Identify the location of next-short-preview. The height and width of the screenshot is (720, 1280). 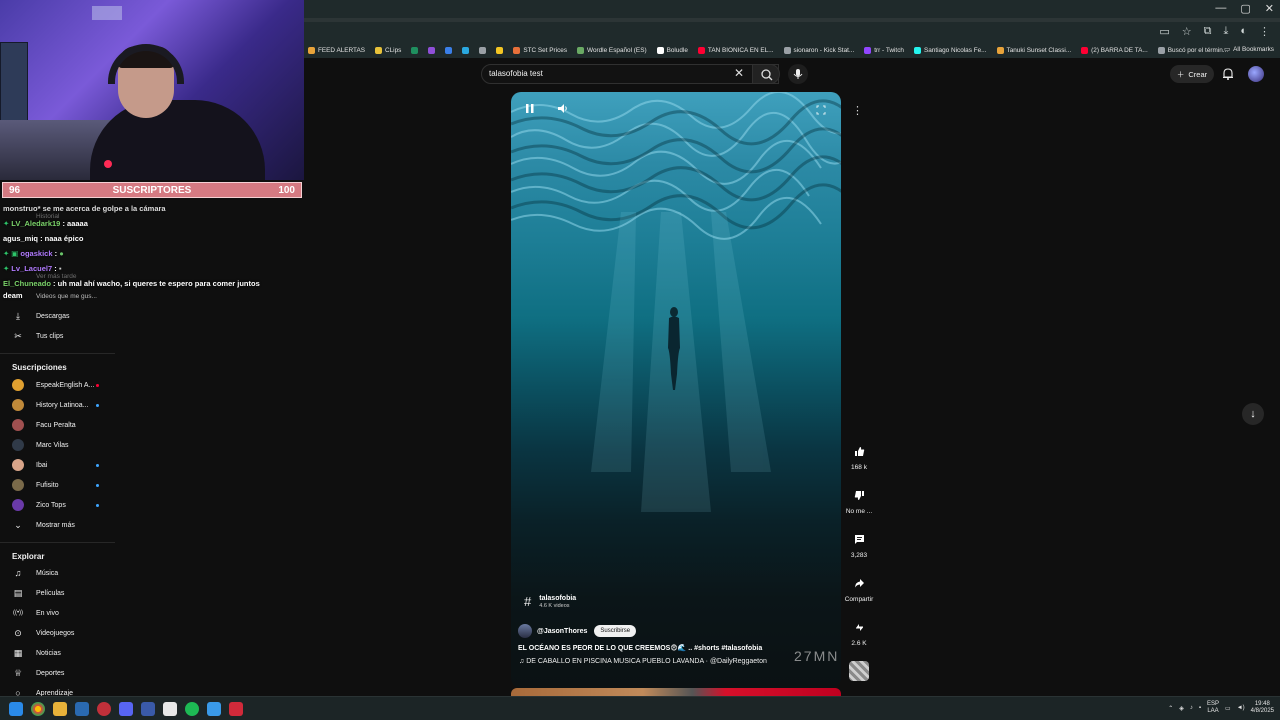
(676, 692).